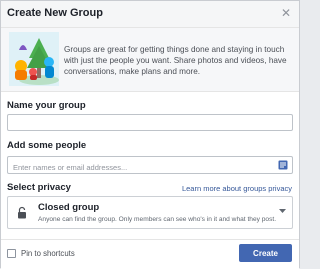  Describe the element at coordinates (69, 207) in the screenshot. I see `privacy-option-title: Closed group` at that location.